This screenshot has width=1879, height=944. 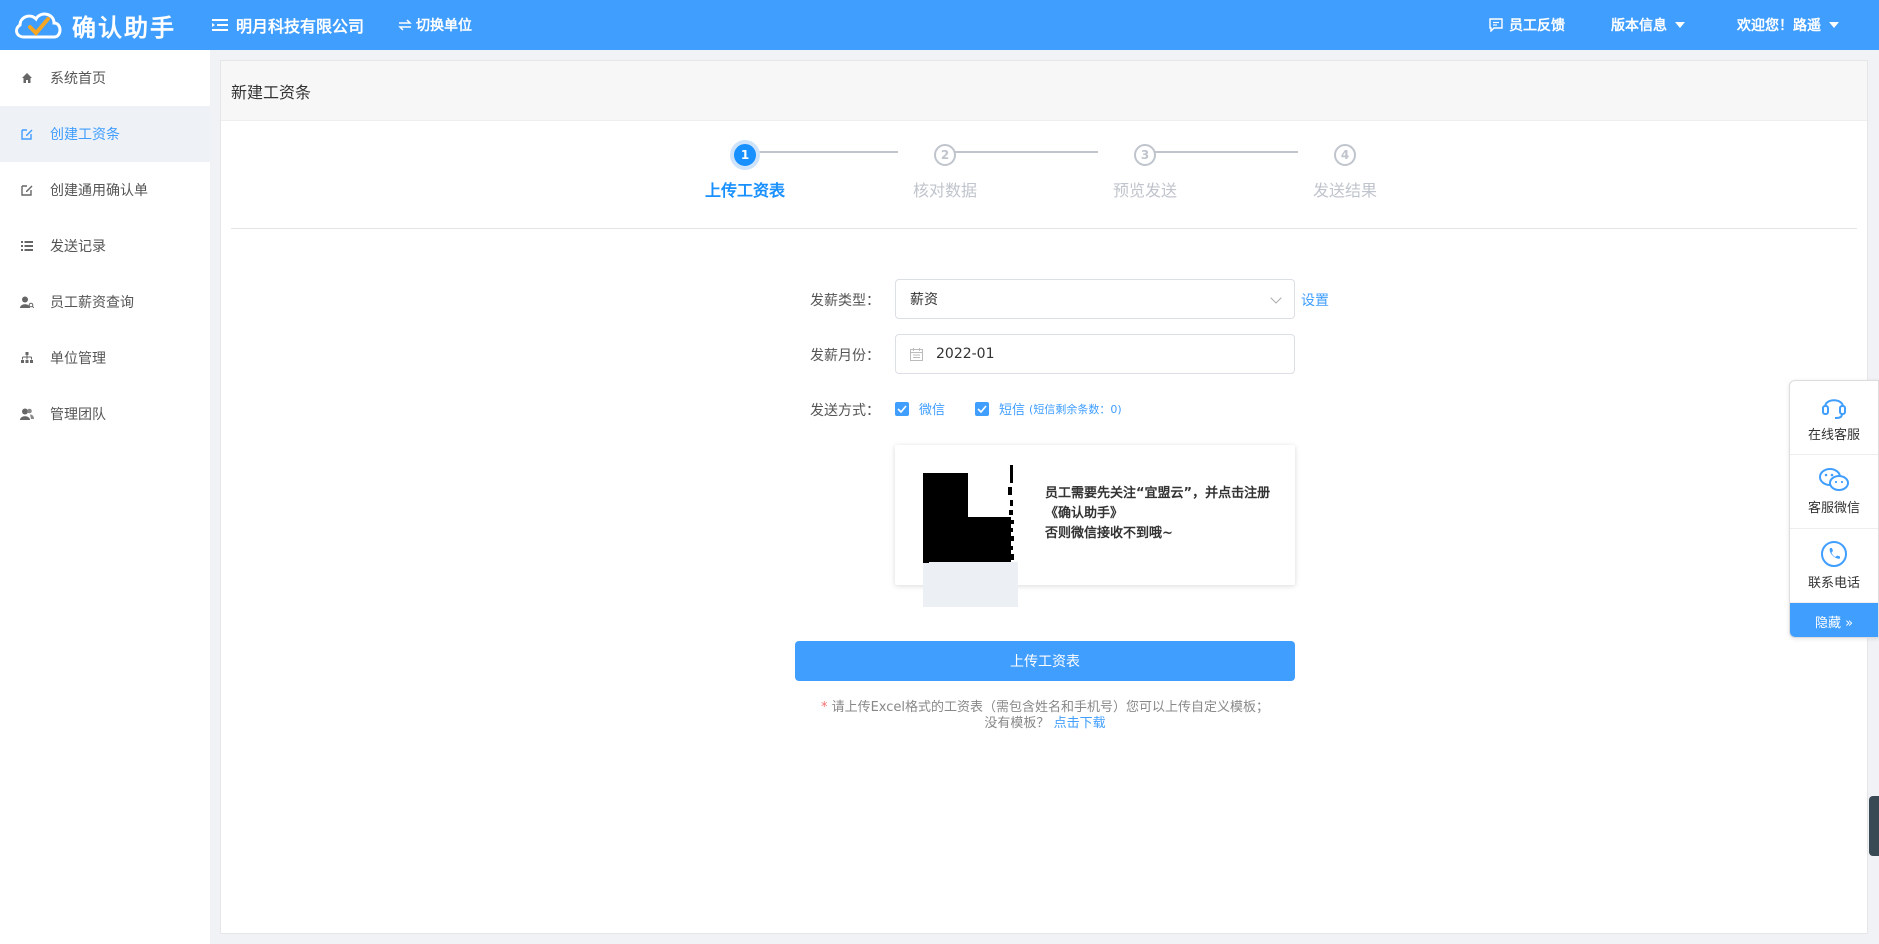 What do you see at coordinates (1109, 533) in the screenshot?
I see `tip-line-2: 否则微信接收不到哦~` at bounding box center [1109, 533].